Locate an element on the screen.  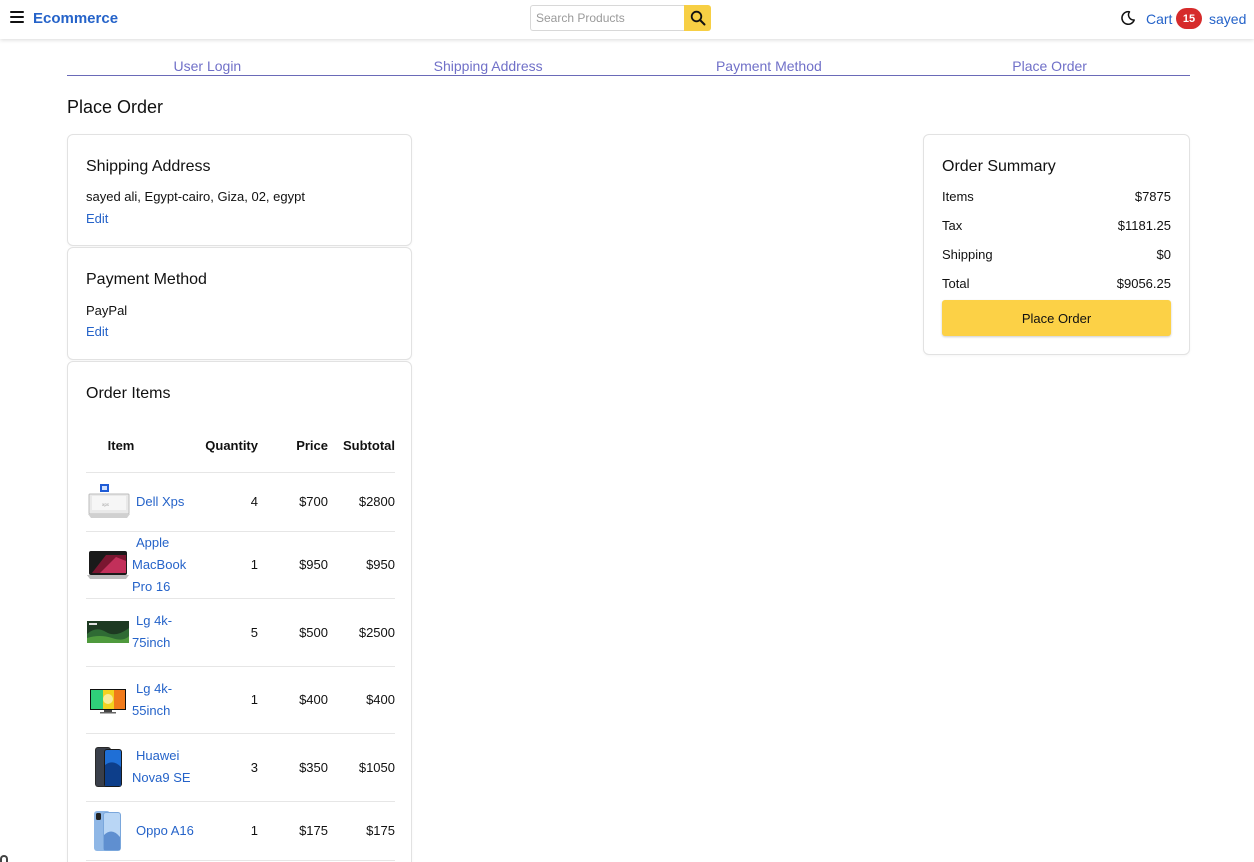
table-row: Lg 4k-55inch 1 $400 $400 is located at coordinates (240, 700).